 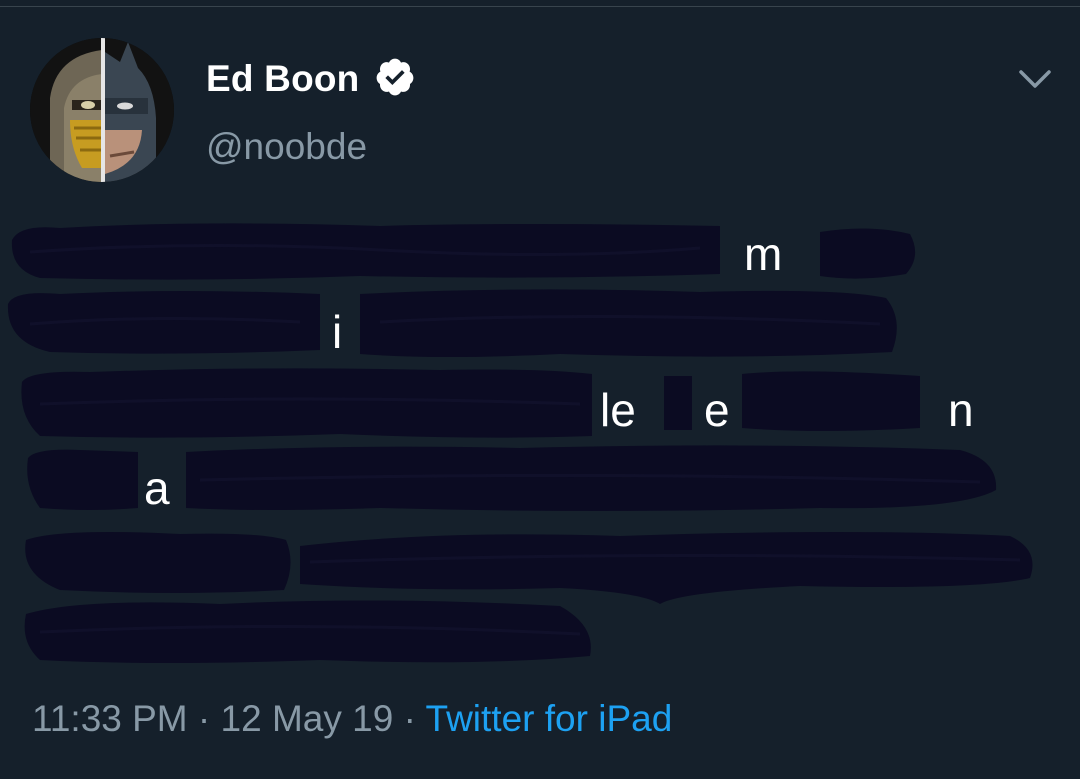 I want to click on visible-fragment: m, so click(x=763, y=254).